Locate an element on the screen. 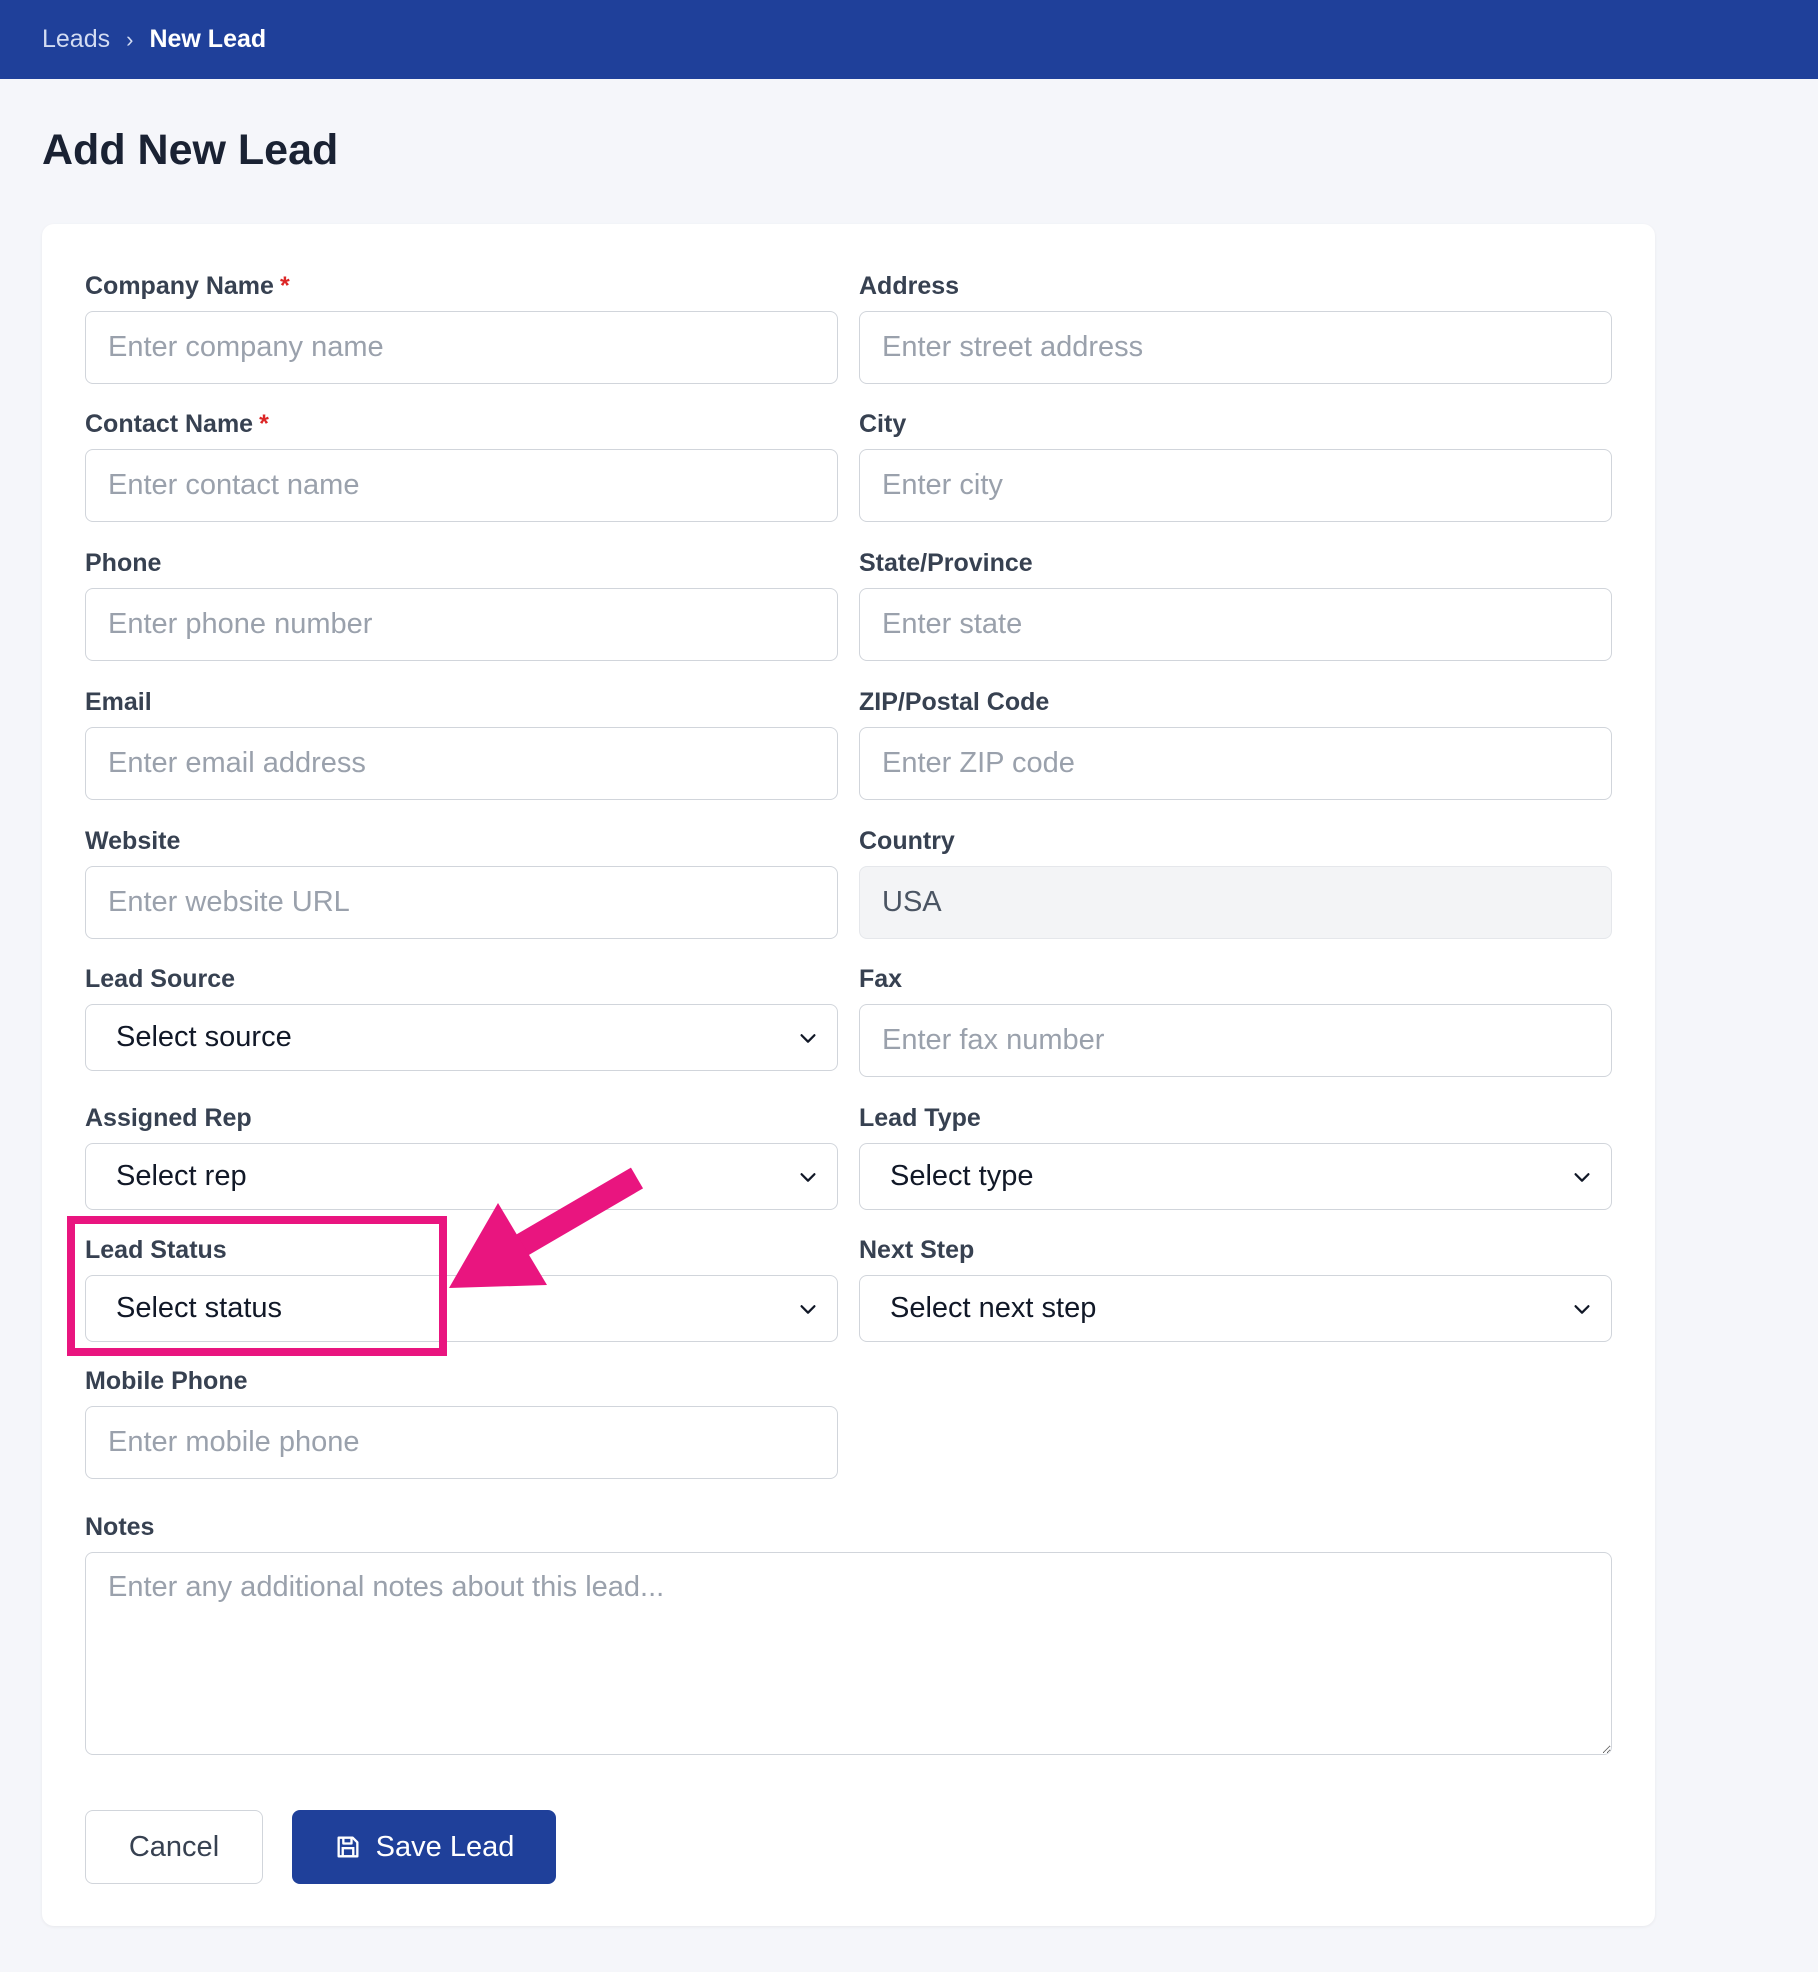 The height and width of the screenshot is (1972, 1818). address-input is located at coordinates (1235, 347).